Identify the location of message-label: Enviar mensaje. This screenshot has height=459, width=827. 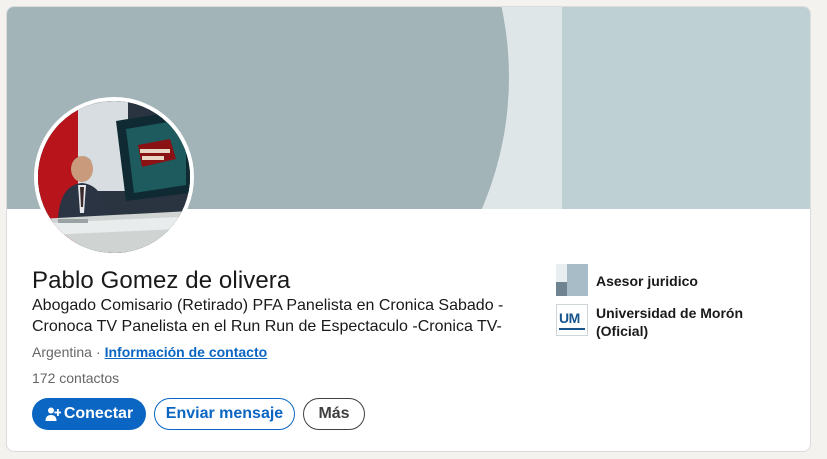
(224, 413).